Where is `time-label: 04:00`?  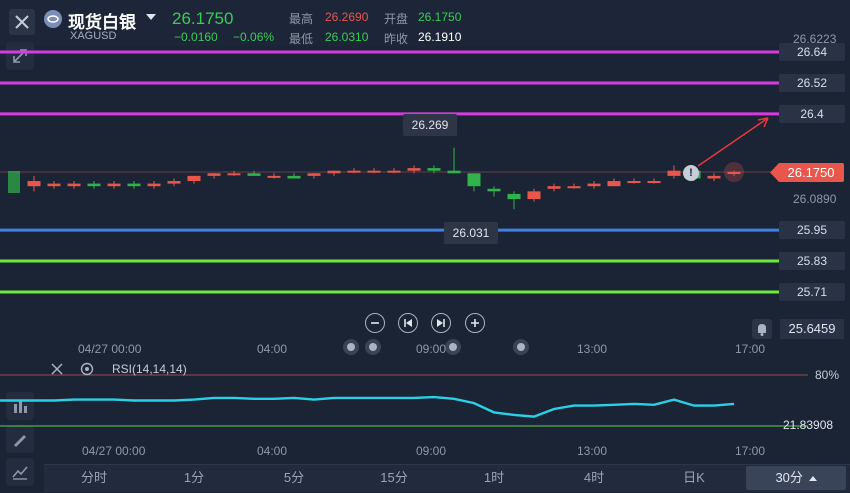 time-label: 04:00 is located at coordinates (272, 349).